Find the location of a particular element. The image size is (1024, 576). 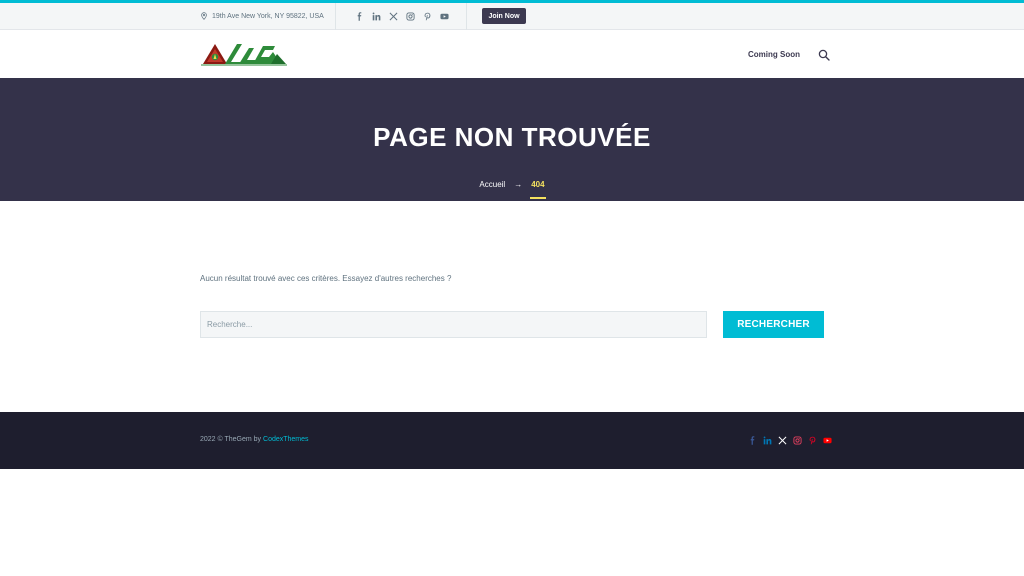

footer-copyright: 2022 © TheGem by CodexThemes is located at coordinates (254, 439).